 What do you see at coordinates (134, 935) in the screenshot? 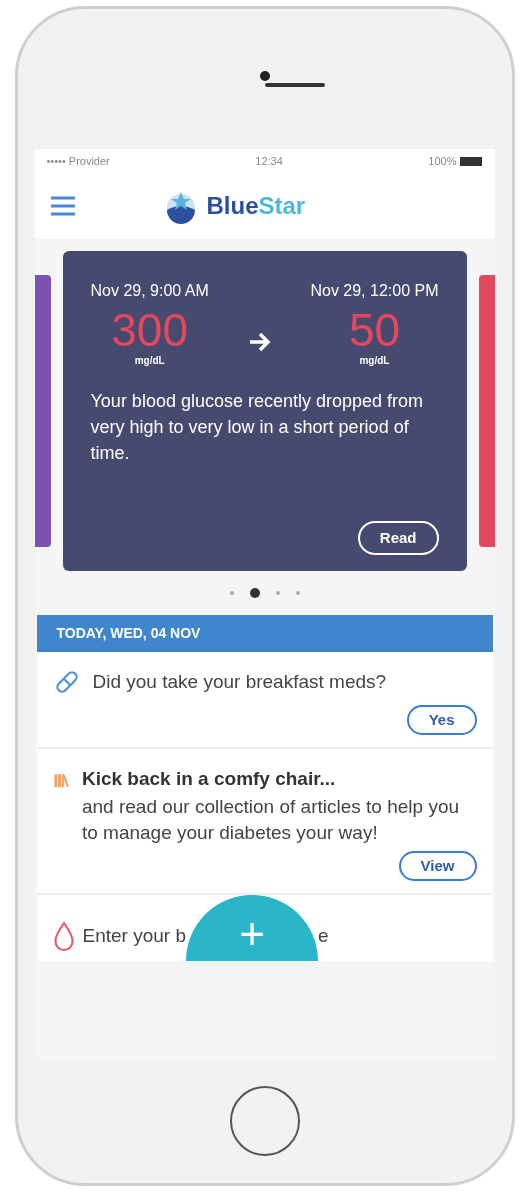
I see `feed-title: Enter your b` at bounding box center [134, 935].